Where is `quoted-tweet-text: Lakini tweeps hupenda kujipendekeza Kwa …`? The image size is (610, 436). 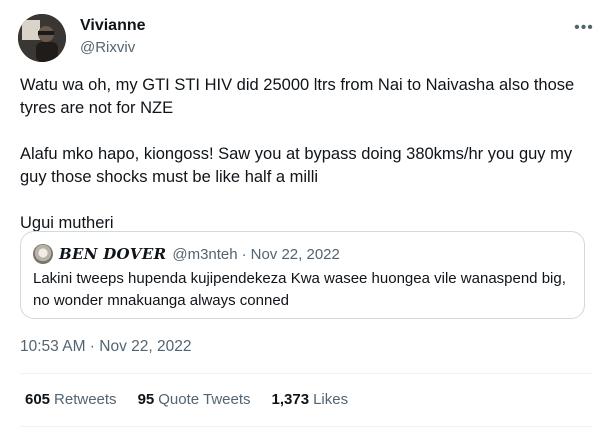
quoted-tweet-text: Lakini tweeps hupenda kujipendekeza Kwa … is located at coordinates (299, 289).